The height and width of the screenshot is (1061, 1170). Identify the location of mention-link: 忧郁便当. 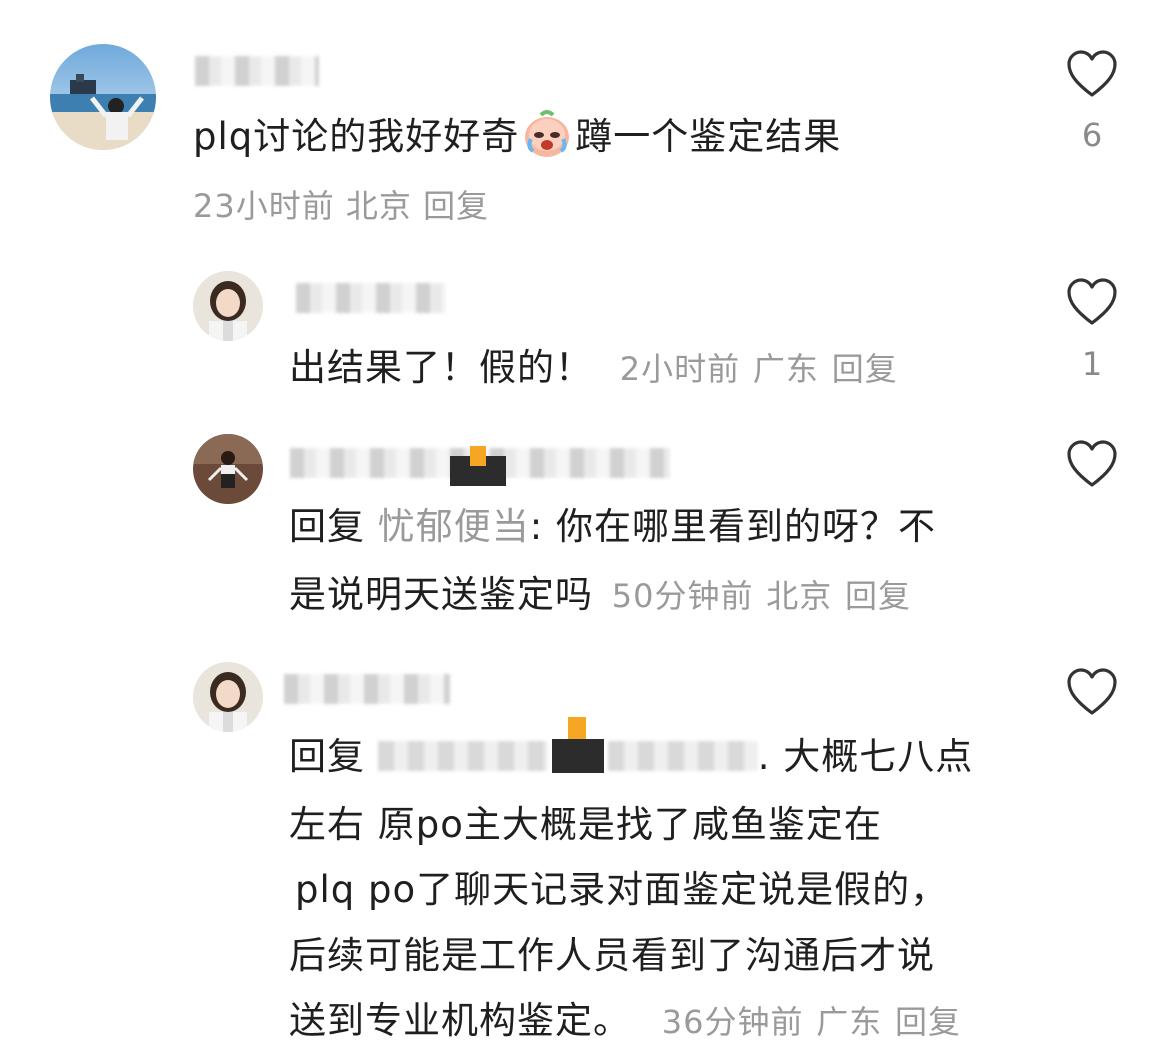
(454, 526).